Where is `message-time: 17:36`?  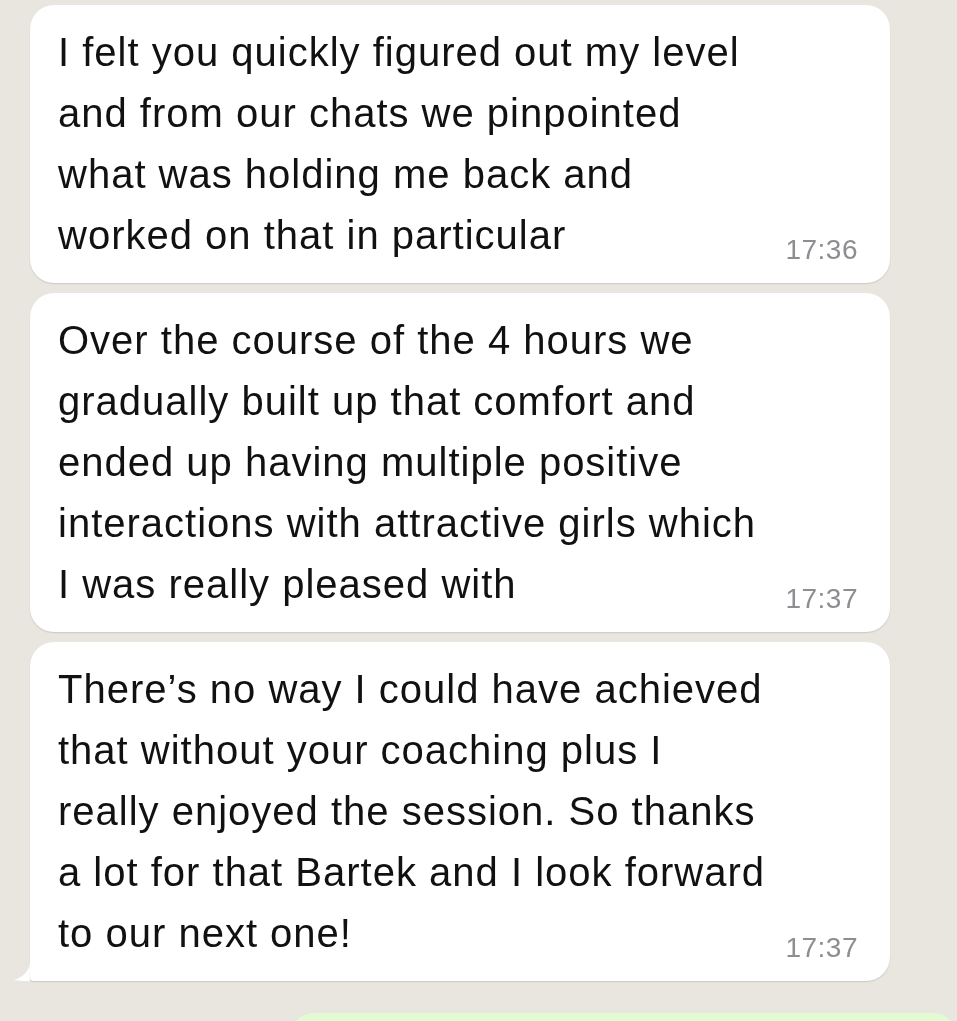
message-time: 17:36 is located at coordinates (821, 250).